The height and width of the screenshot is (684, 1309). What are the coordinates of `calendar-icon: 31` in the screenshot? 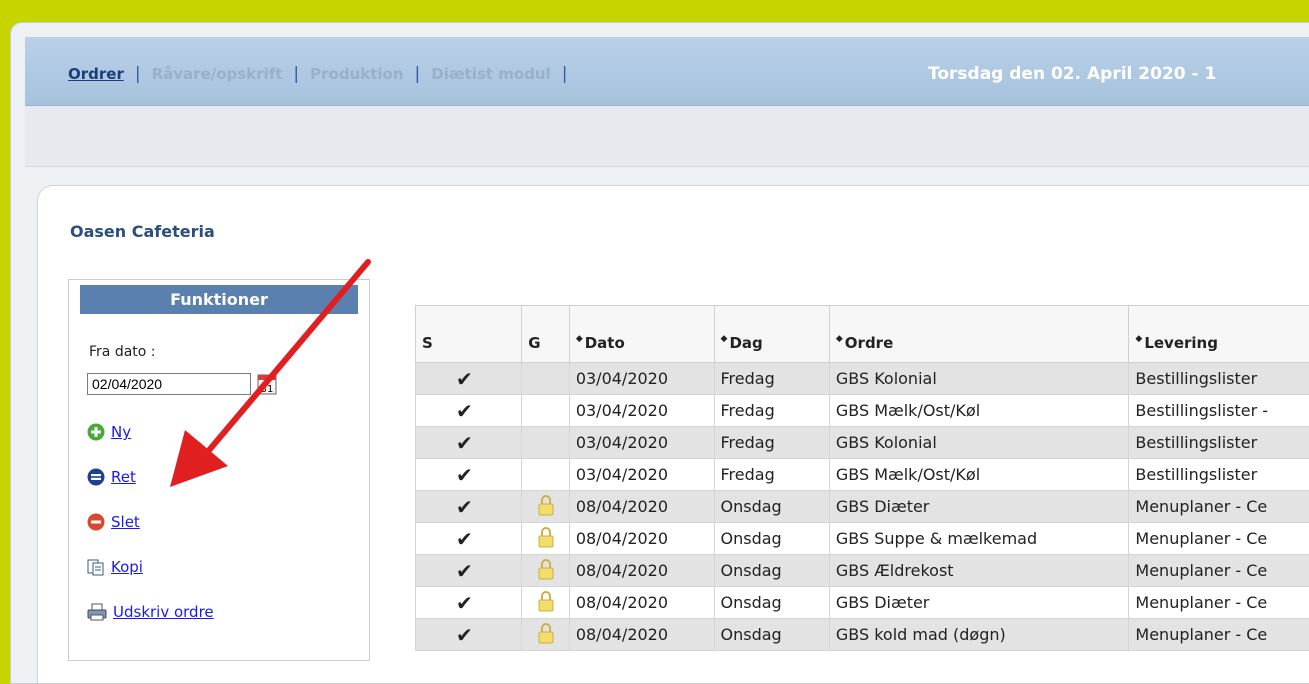 It's located at (267, 383).